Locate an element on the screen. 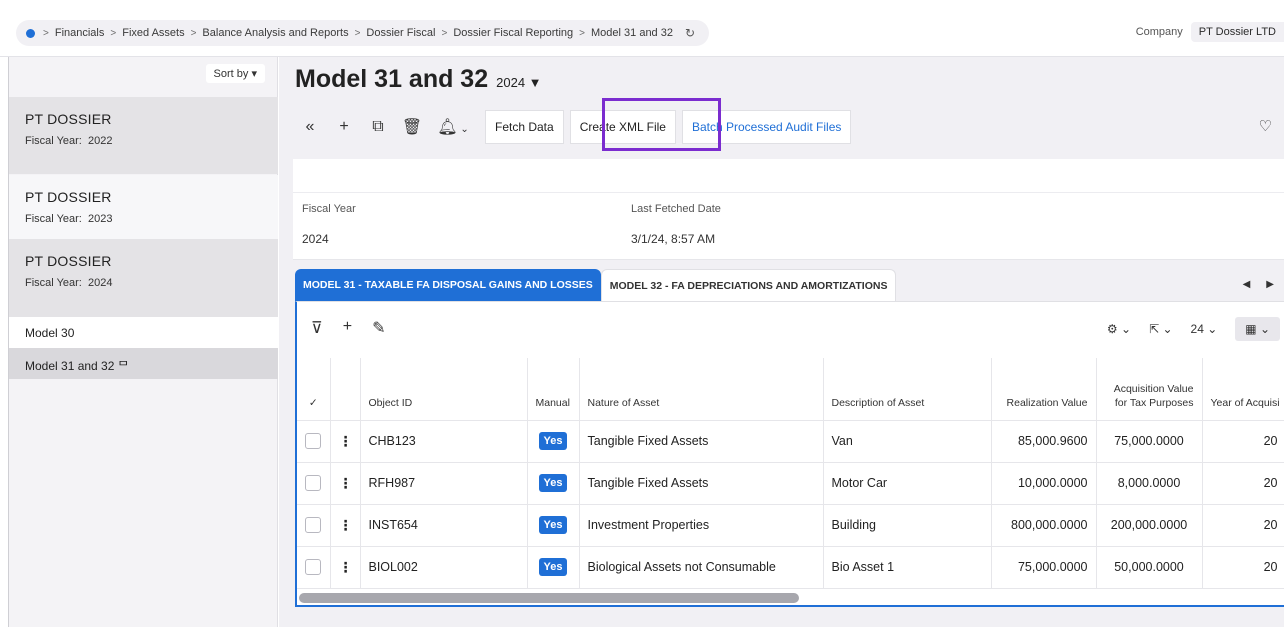 This screenshot has height=627, width=1284. page-size-value: 24 is located at coordinates (1197, 329).